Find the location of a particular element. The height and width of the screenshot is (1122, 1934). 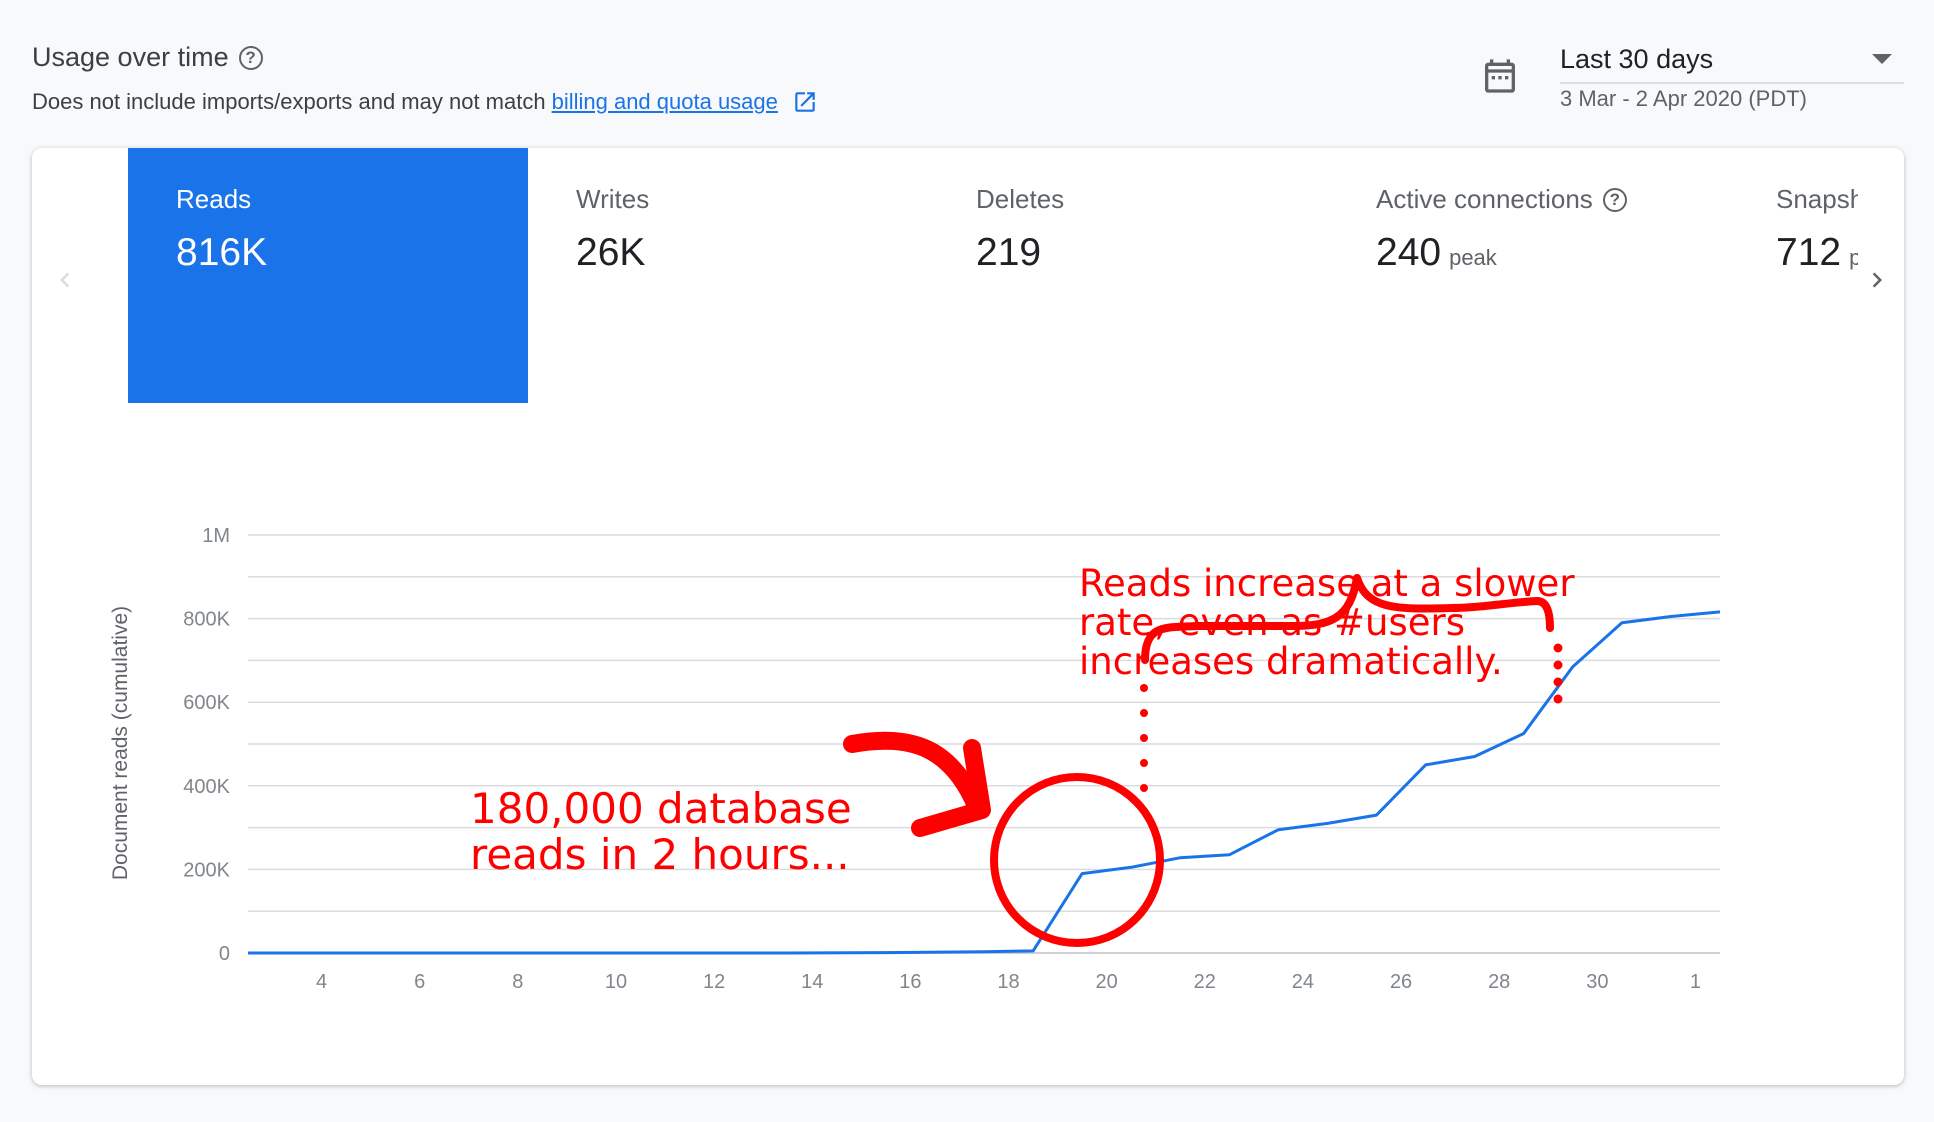

x-tick-label: 8 is located at coordinates (517, 982).